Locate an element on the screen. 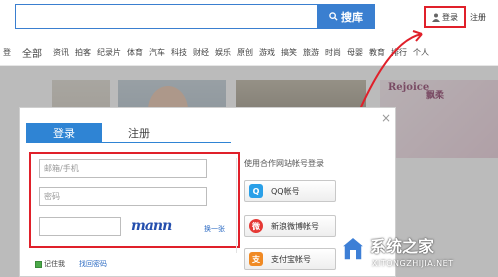 Image resolution: width=498 pixels, height=277 pixels. captcha-image: mann is located at coordinates (160, 228).